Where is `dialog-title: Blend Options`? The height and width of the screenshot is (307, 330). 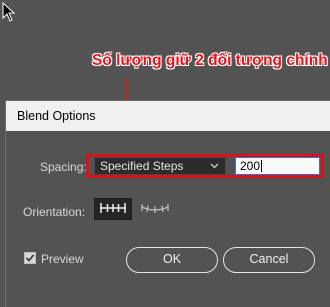
dialog-title: Blend Options is located at coordinates (56, 116).